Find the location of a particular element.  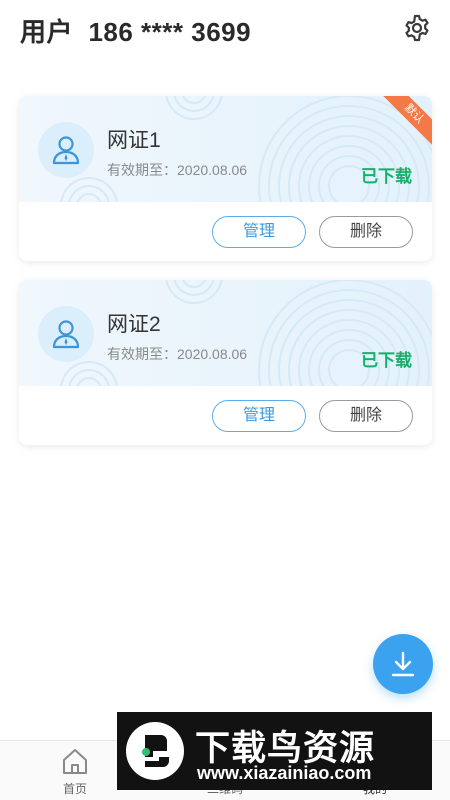

download-fab-button is located at coordinates (403, 664).